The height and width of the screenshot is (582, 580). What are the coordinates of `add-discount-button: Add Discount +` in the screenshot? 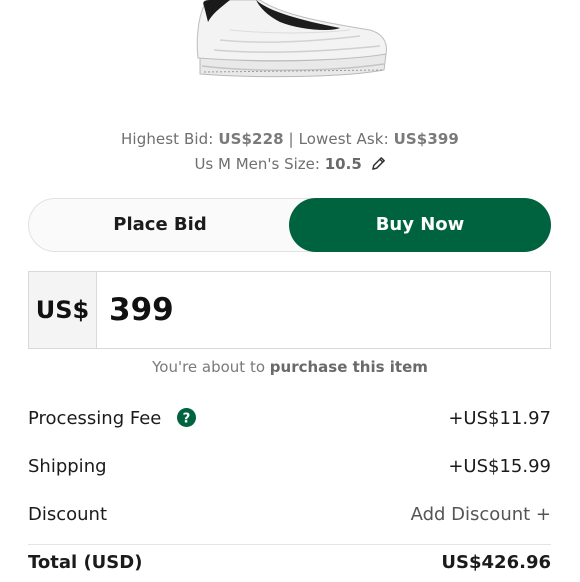 It's located at (481, 514).